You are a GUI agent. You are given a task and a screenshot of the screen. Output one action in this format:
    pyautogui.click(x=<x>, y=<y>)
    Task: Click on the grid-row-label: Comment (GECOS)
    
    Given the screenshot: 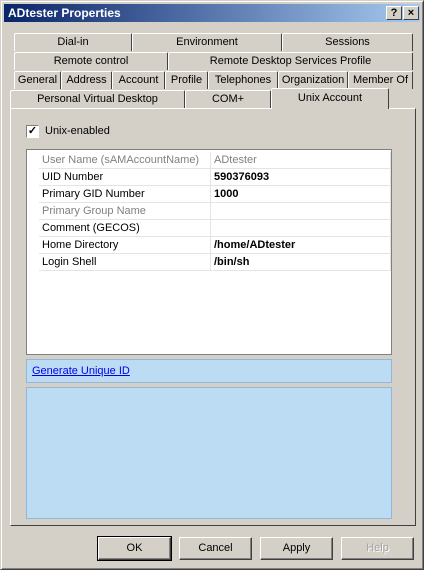 What is the action you would take?
    pyautogui.click(x=125, y=228)
    